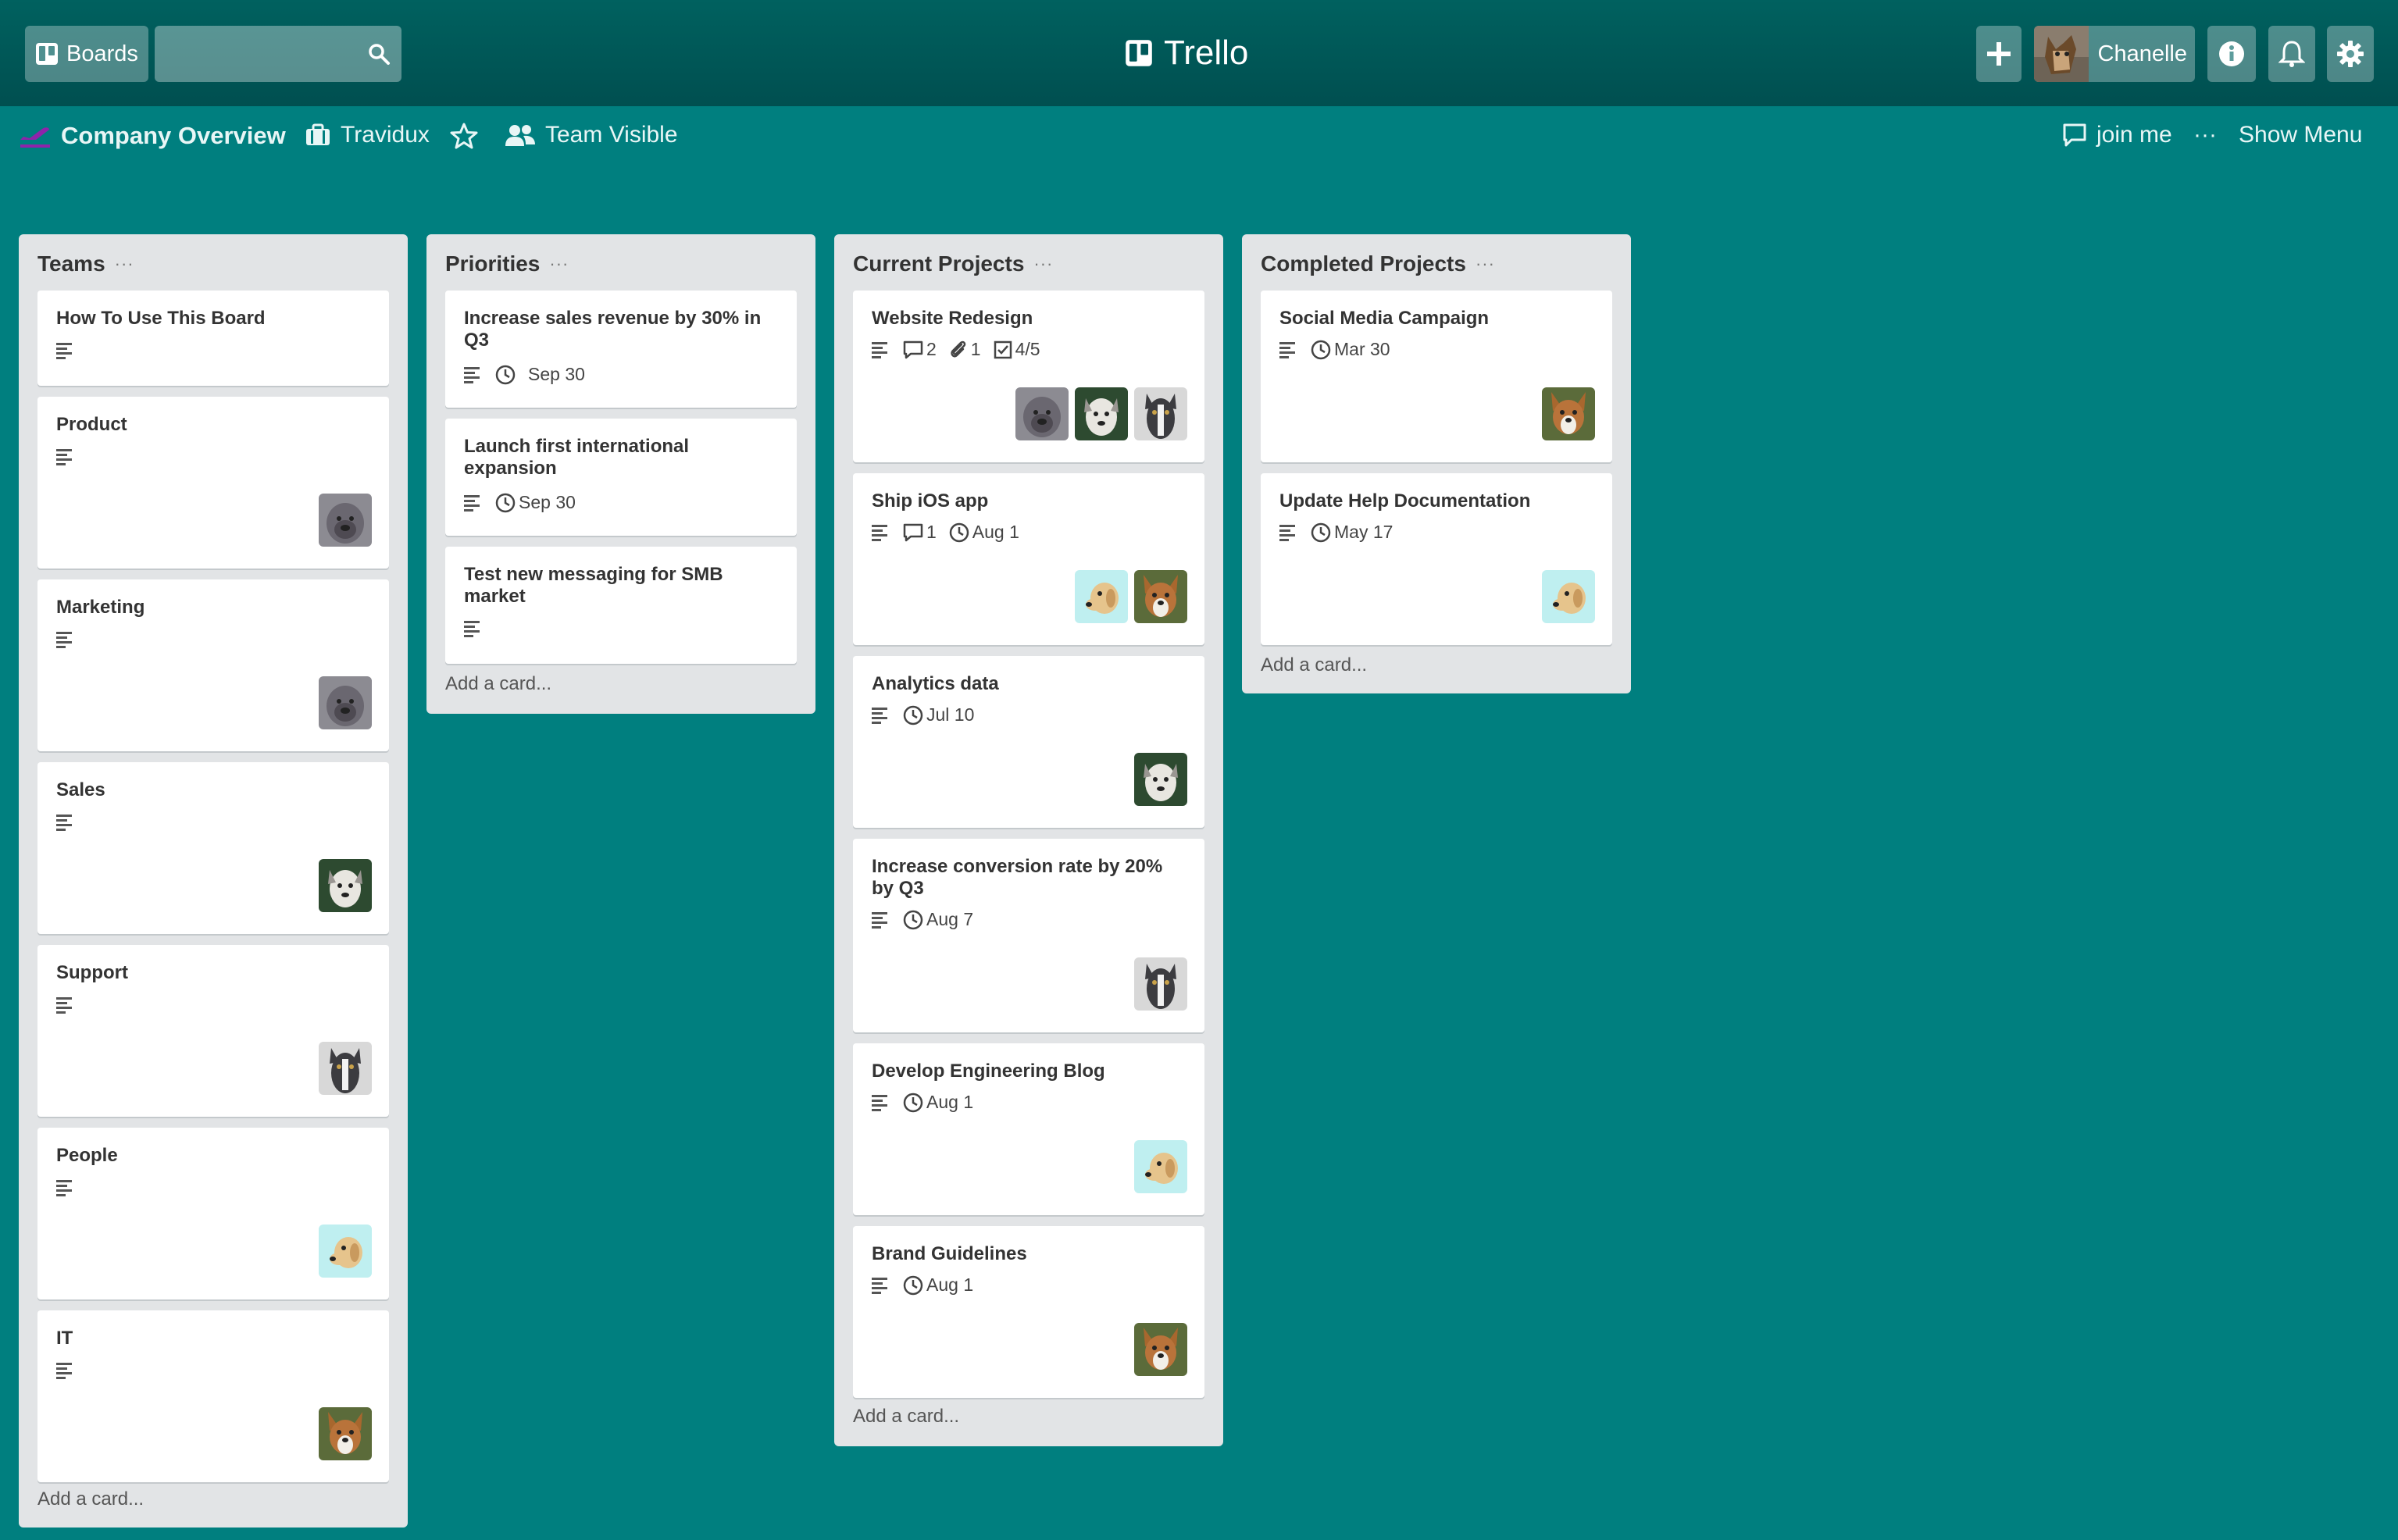 Image resolution: width=2398 pixels, height=1540 pixels. What do you see at coordinates (213, 1213) in the screenshot?
I see `card: People` at bounding box center [213, 1213].